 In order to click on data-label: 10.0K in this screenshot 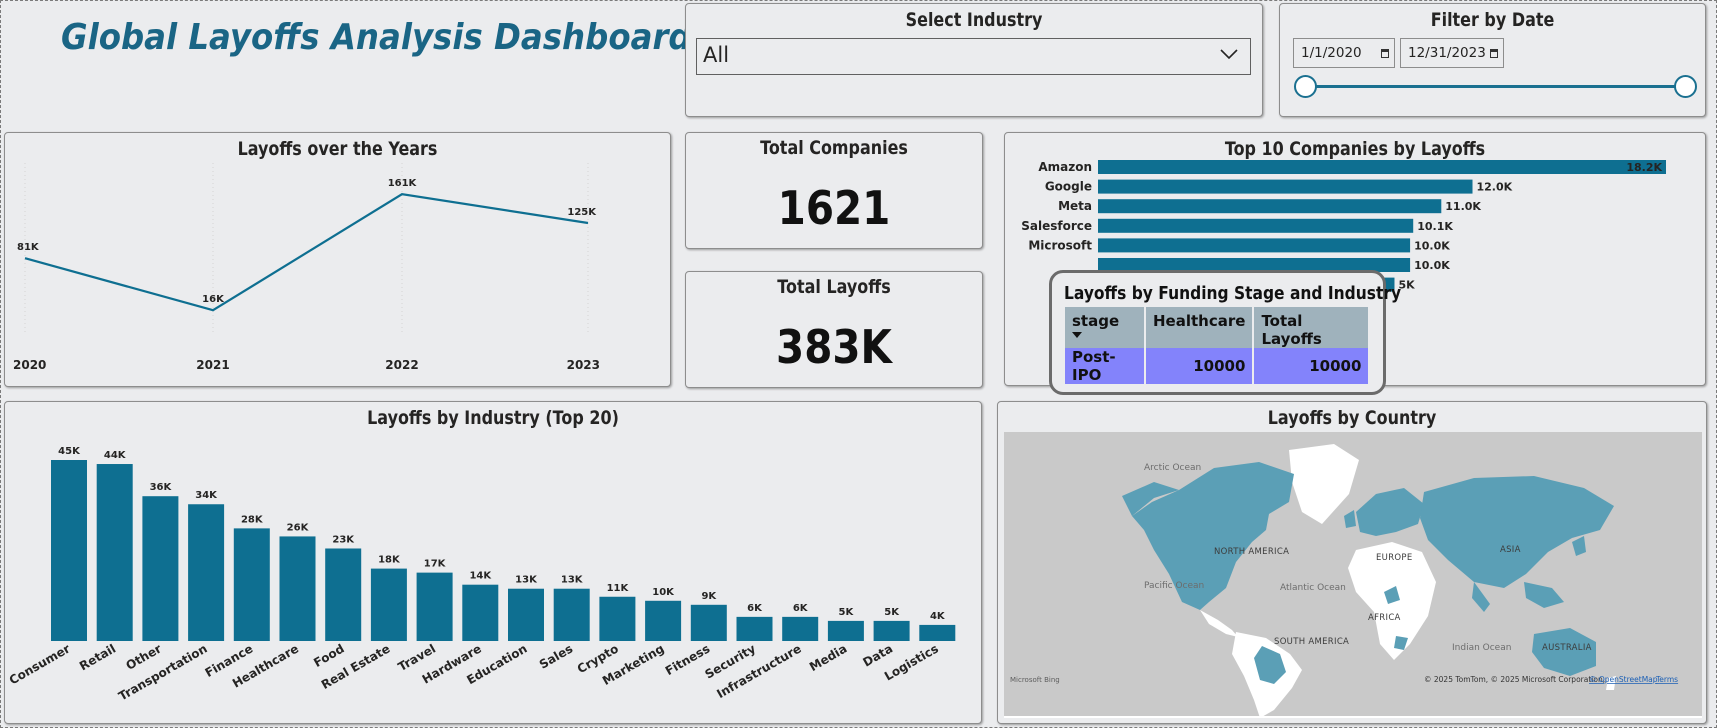, I will do `click(1432, 265)`.